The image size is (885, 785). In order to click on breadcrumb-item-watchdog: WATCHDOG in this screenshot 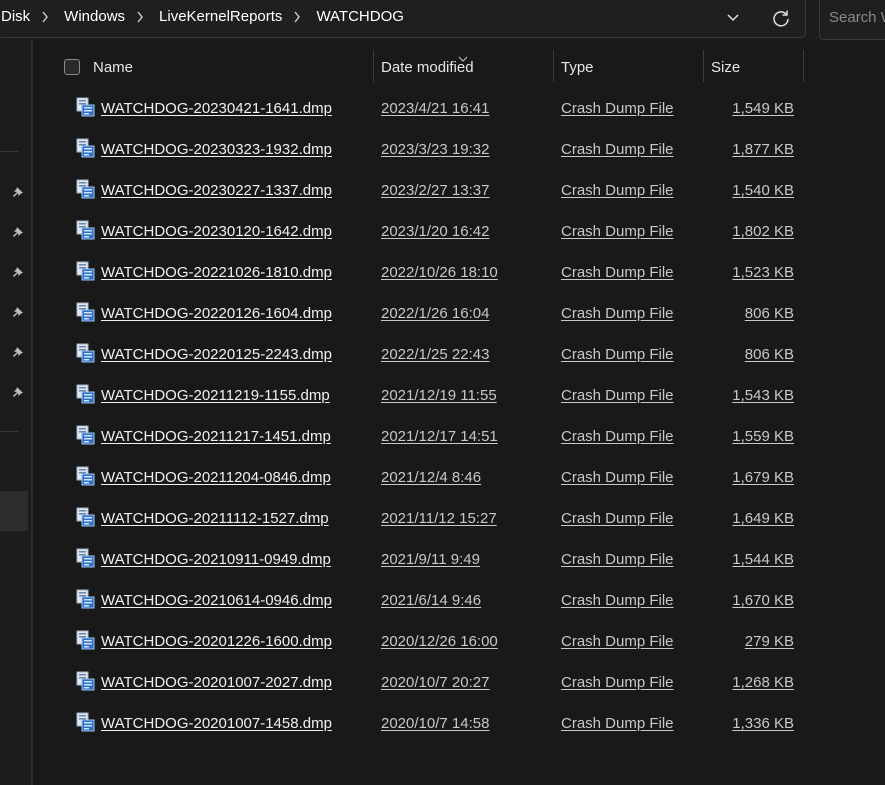, I will do `click(360, 16)`.